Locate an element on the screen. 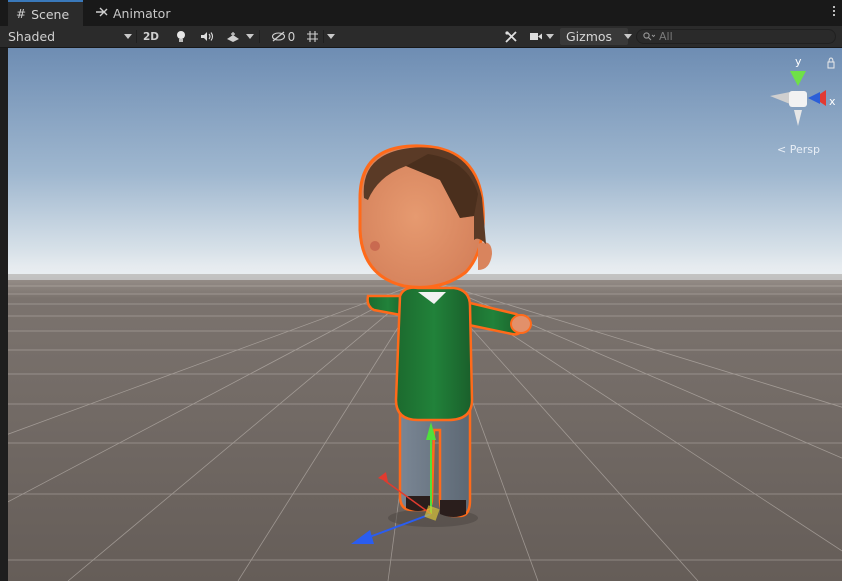 This screenshot has height=581, width=842. tab-scene: # Scene is located at coordinates (46, 13).